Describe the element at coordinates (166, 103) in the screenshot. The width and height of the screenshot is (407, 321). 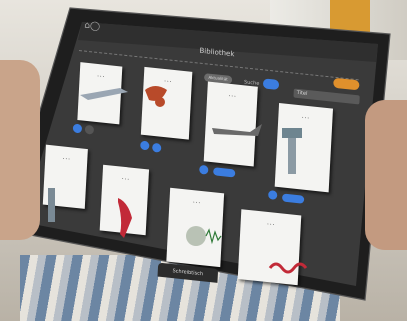
I see `book-cover-landing-gear: • • •` at that location.